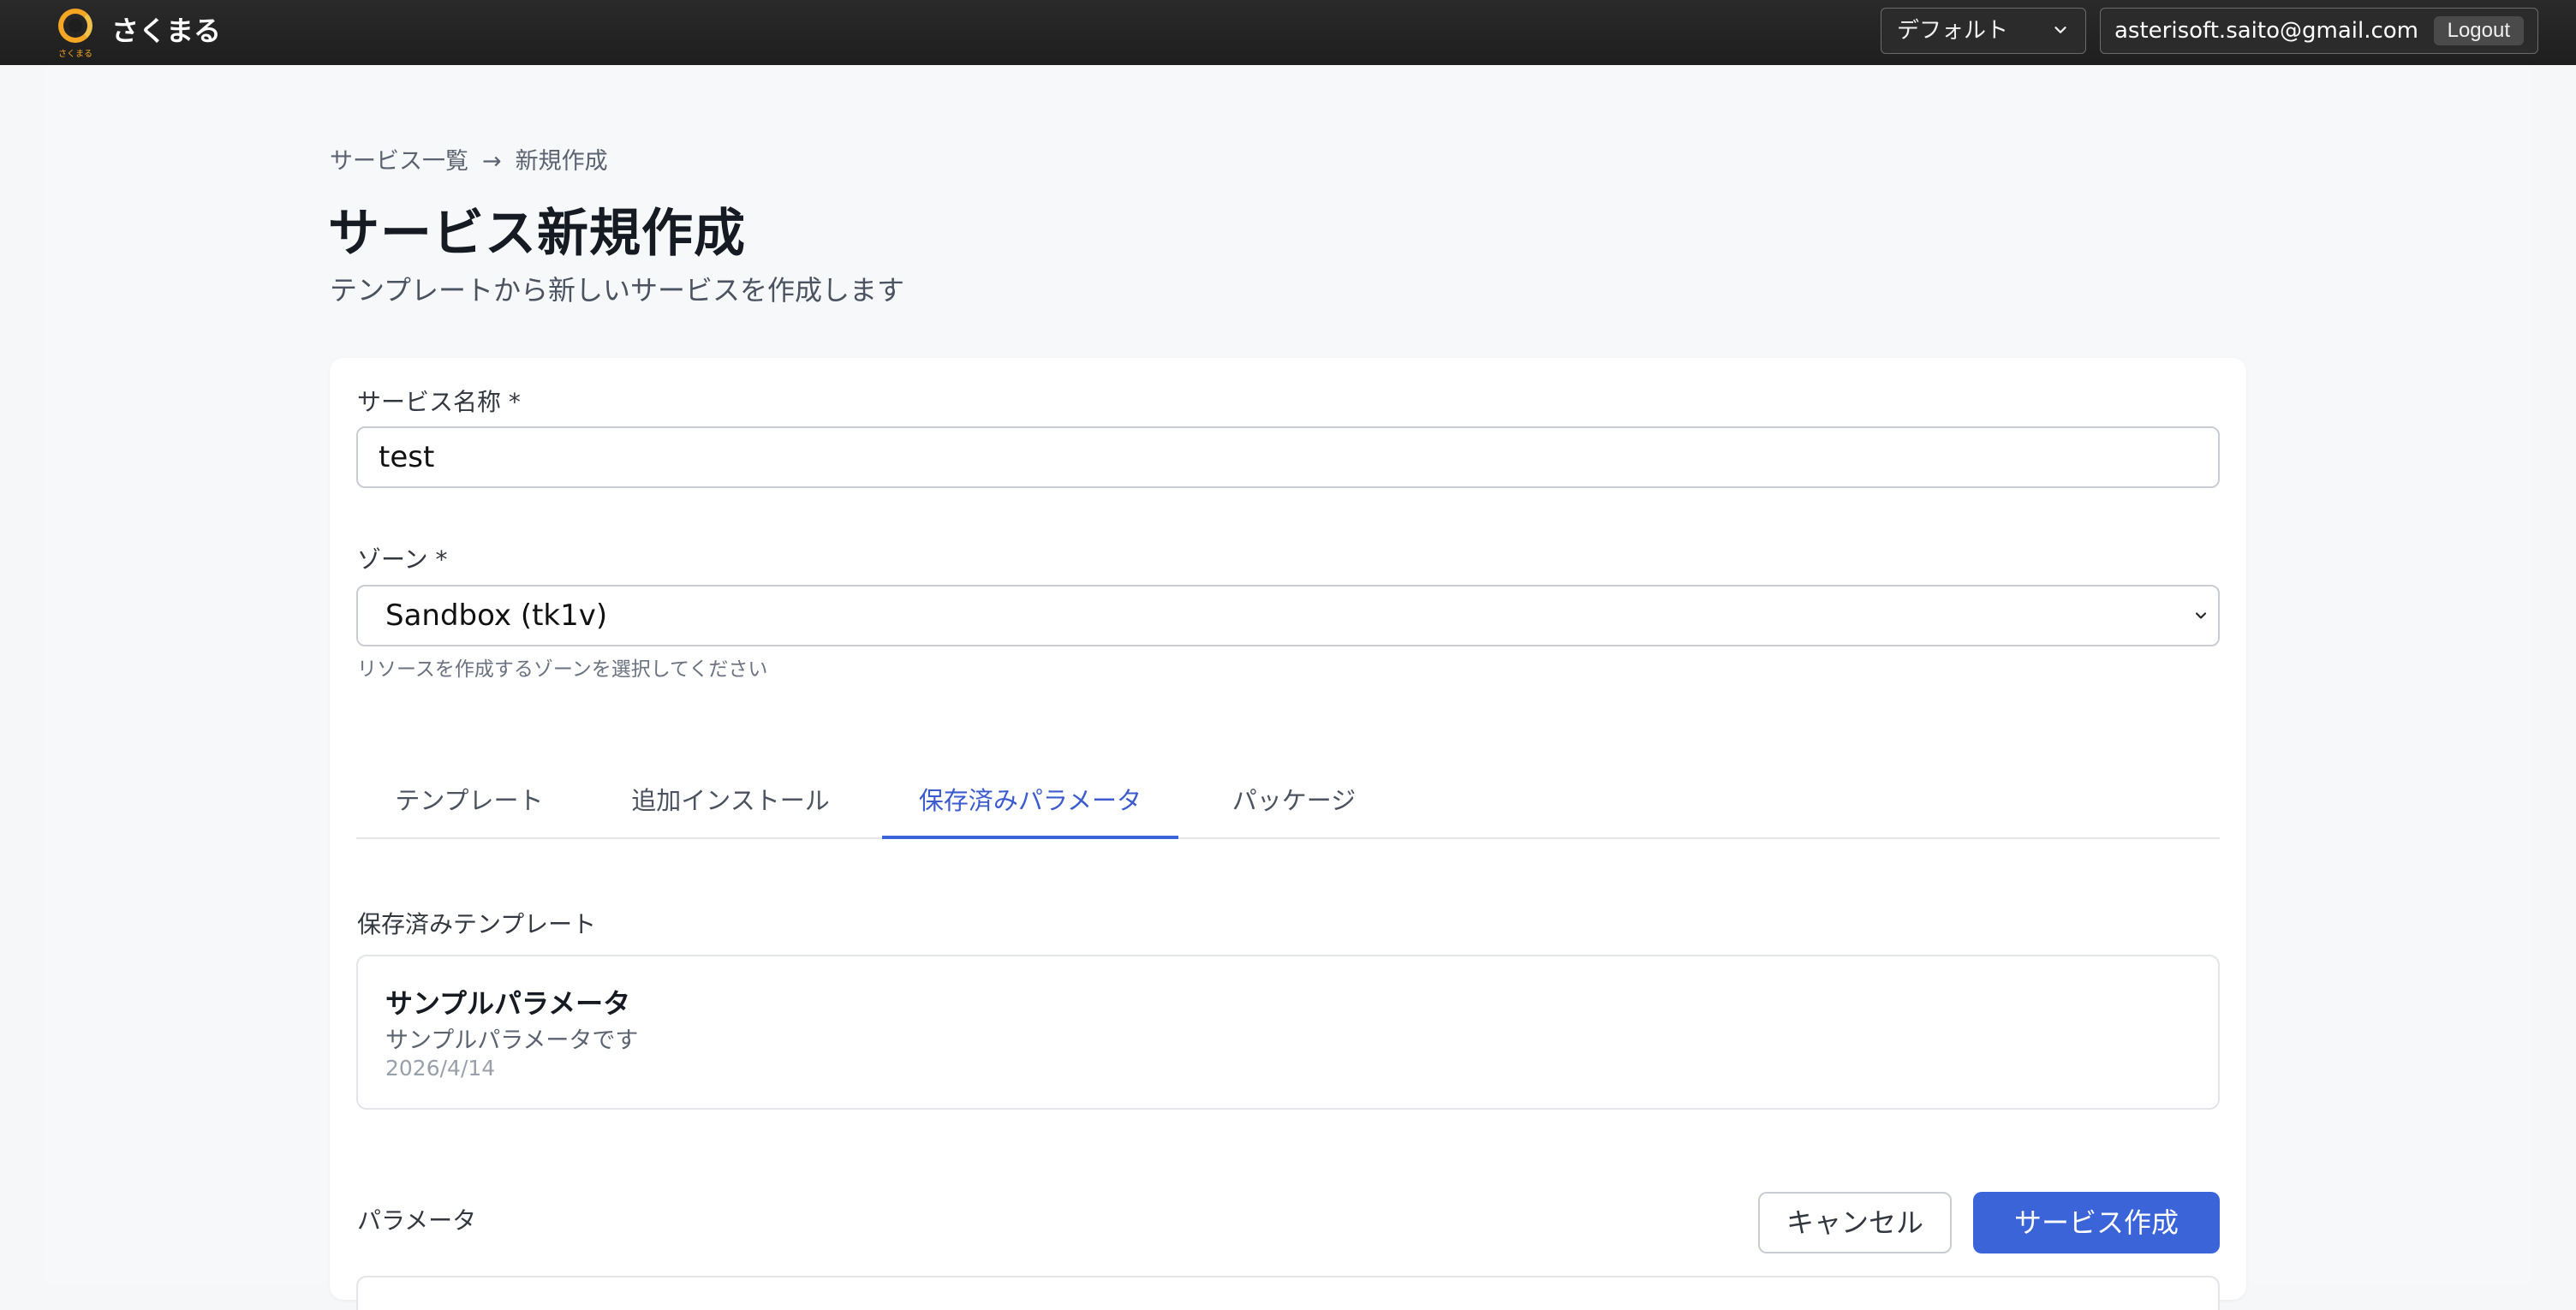 This screenshot has height=1310, width=2576. I want to click on zone-select: Sandbox (tk1v), so click(1288, 615).